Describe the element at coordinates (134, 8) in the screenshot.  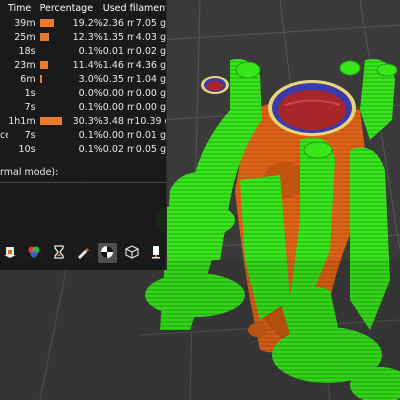
I see `header-used-filament: Used filament` at that location.